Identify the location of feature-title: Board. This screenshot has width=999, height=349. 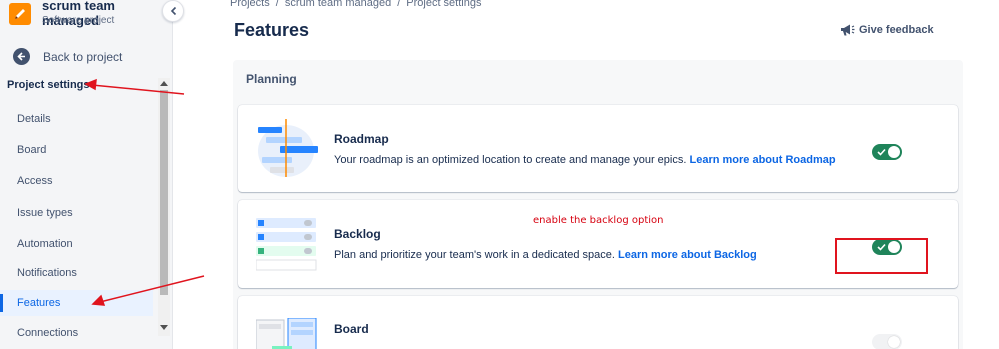
(351, 329).